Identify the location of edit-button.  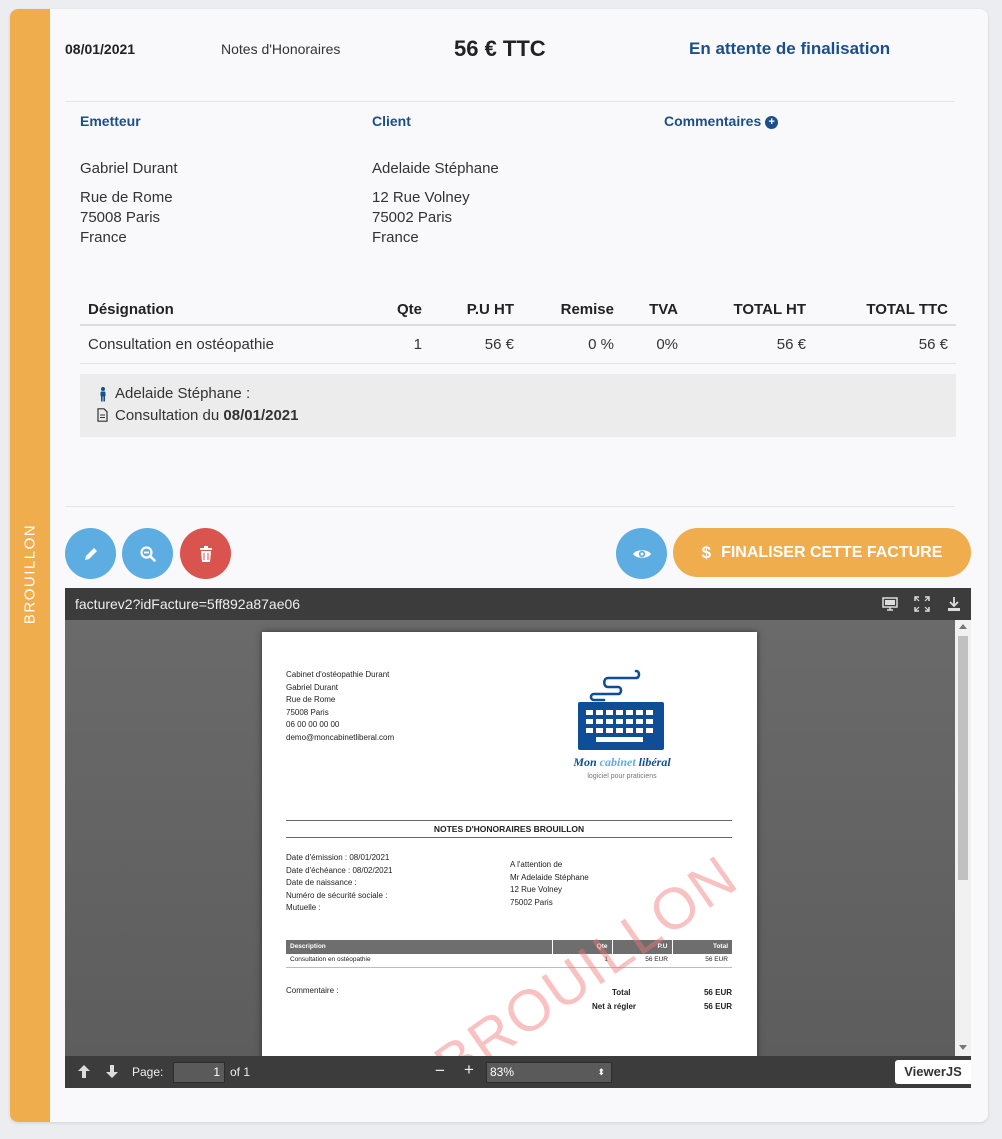
(90, 553).